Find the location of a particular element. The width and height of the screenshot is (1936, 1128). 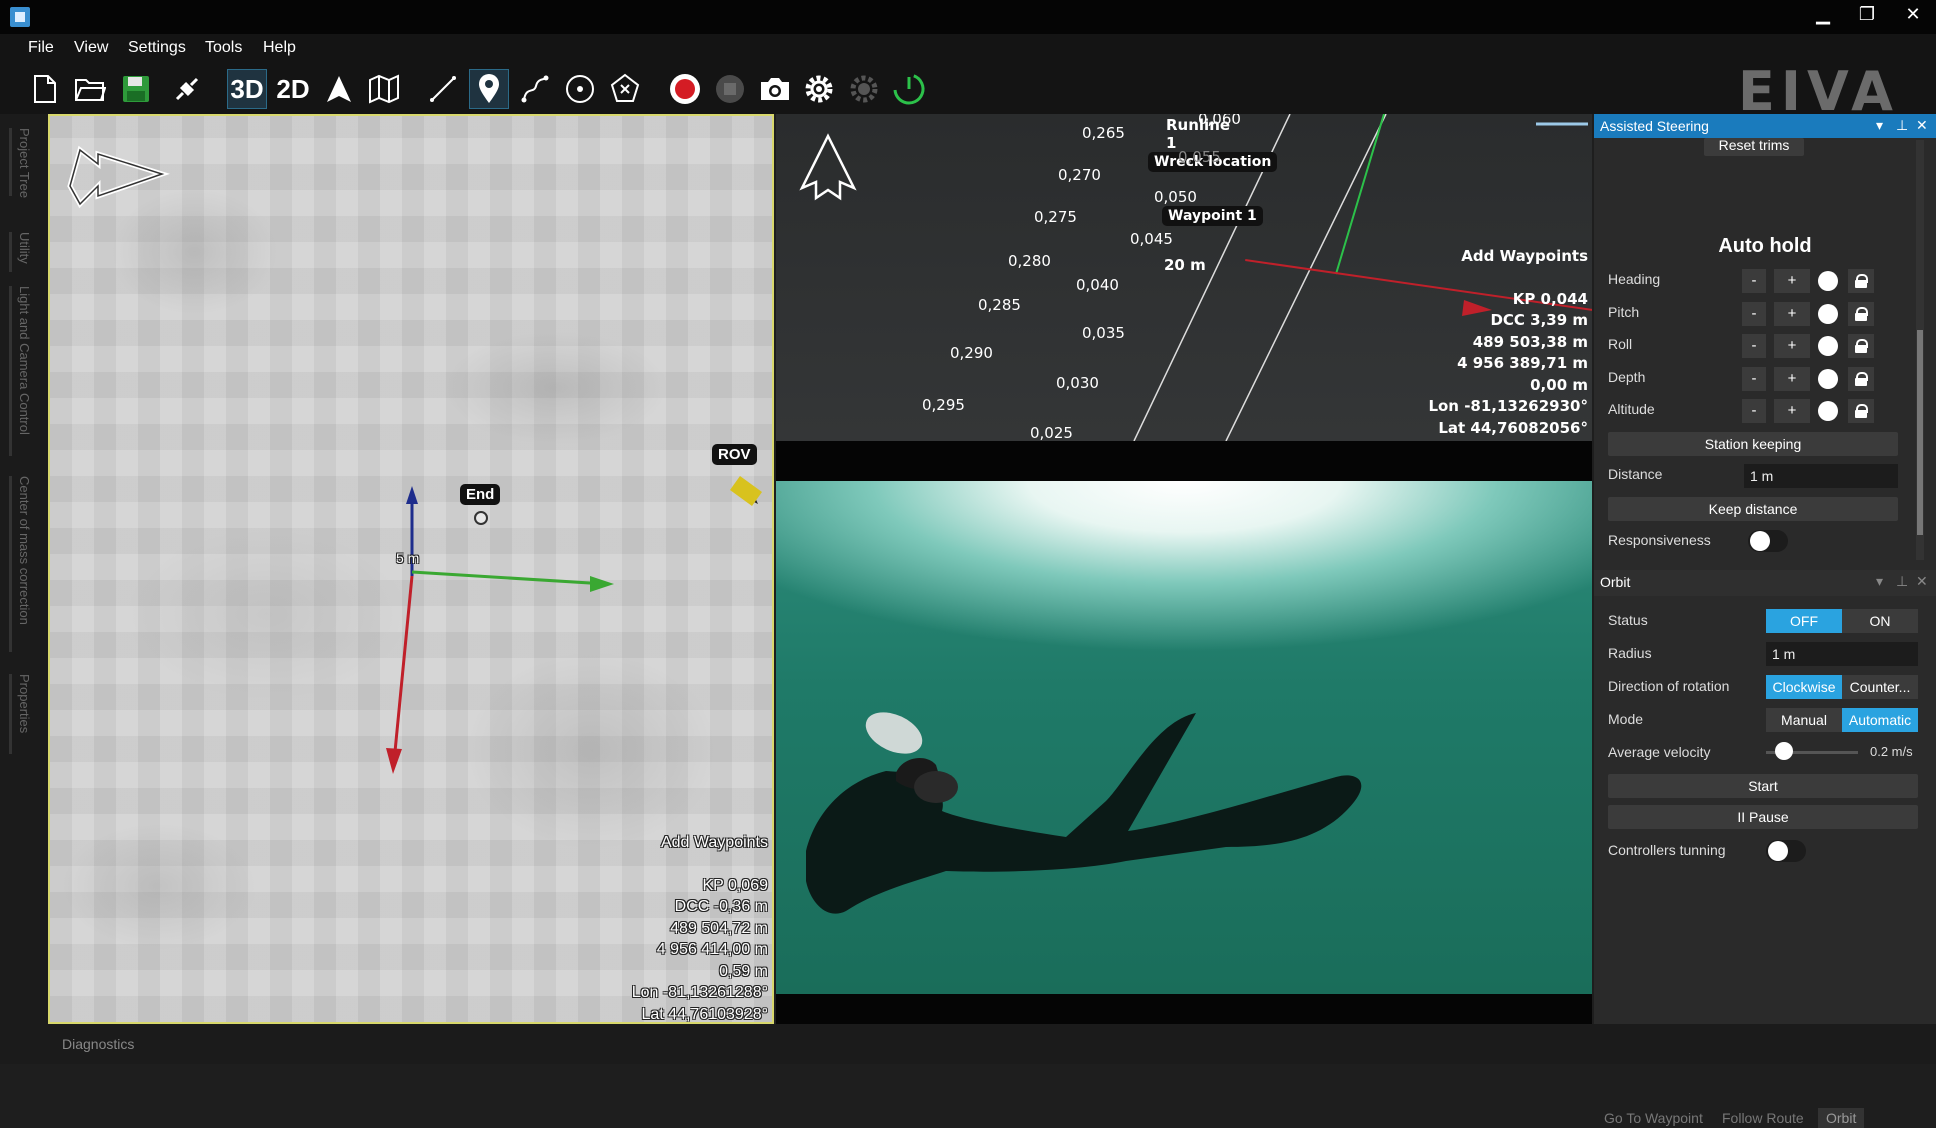

reset-trims-button: Reset trims is located at coordinates (1754, 147).